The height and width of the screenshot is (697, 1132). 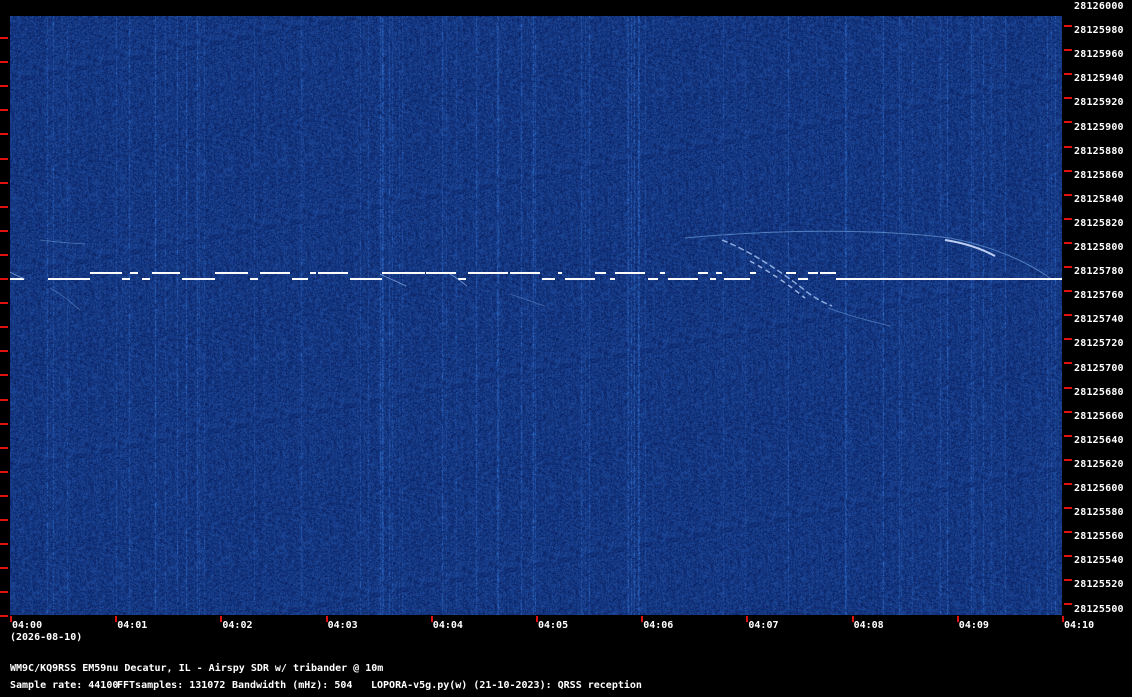 What do you see at coordinates (1099, 368) in the screenshot?
I see `frequency-label: 28125700` at bounding box center [1099, 368].